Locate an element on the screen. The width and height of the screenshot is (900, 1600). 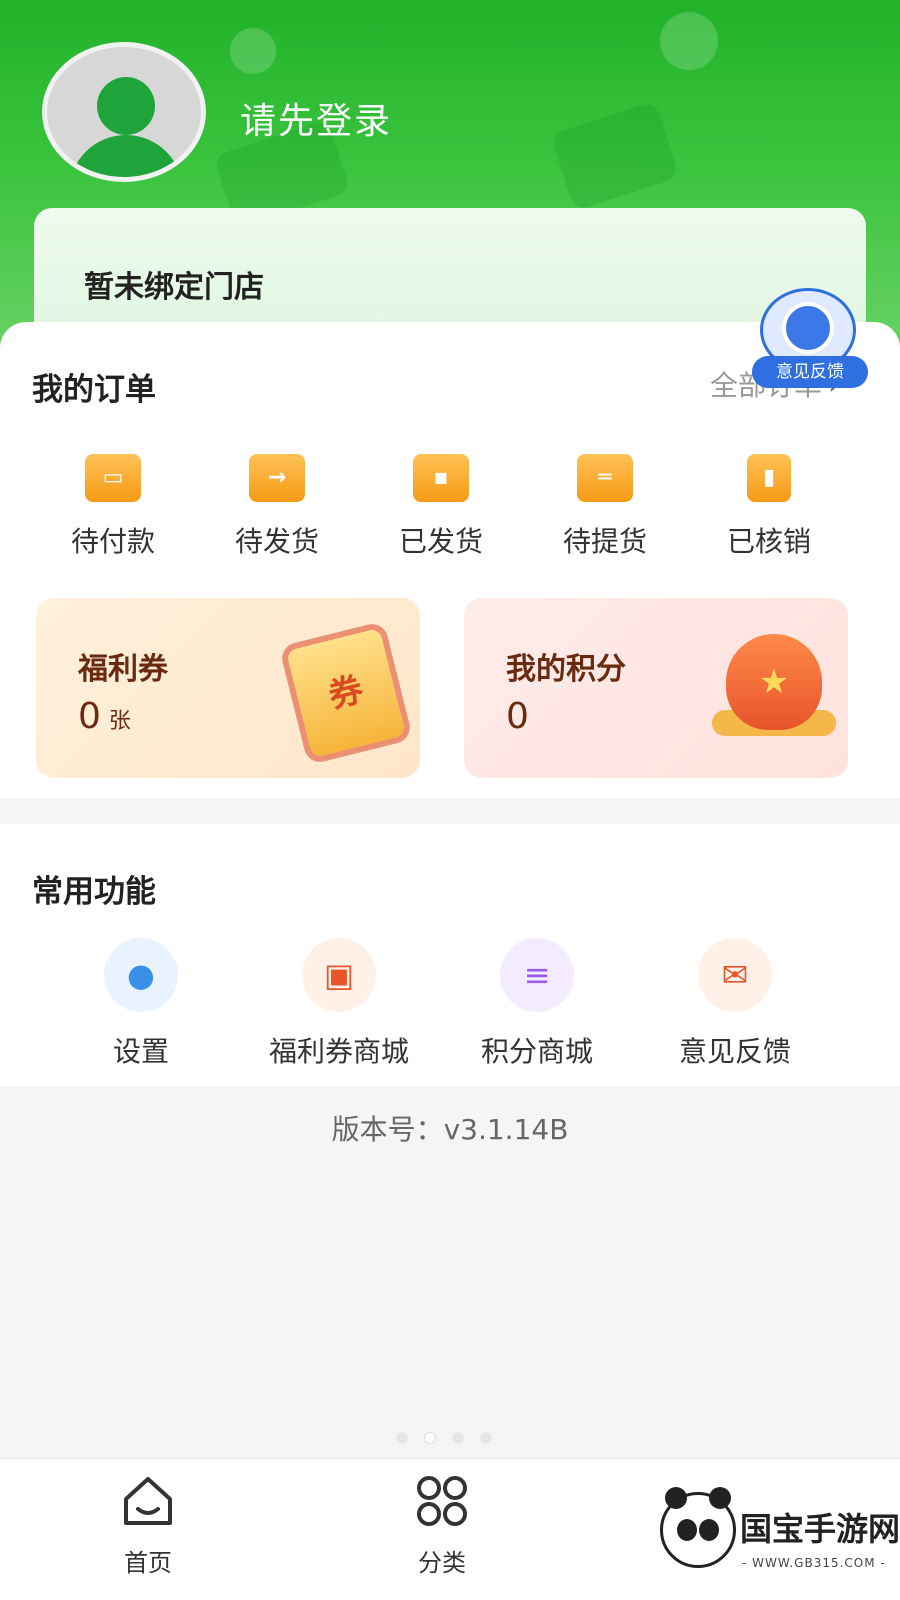
function-label: 意见反馈 is located at coordinates (734, 1051).